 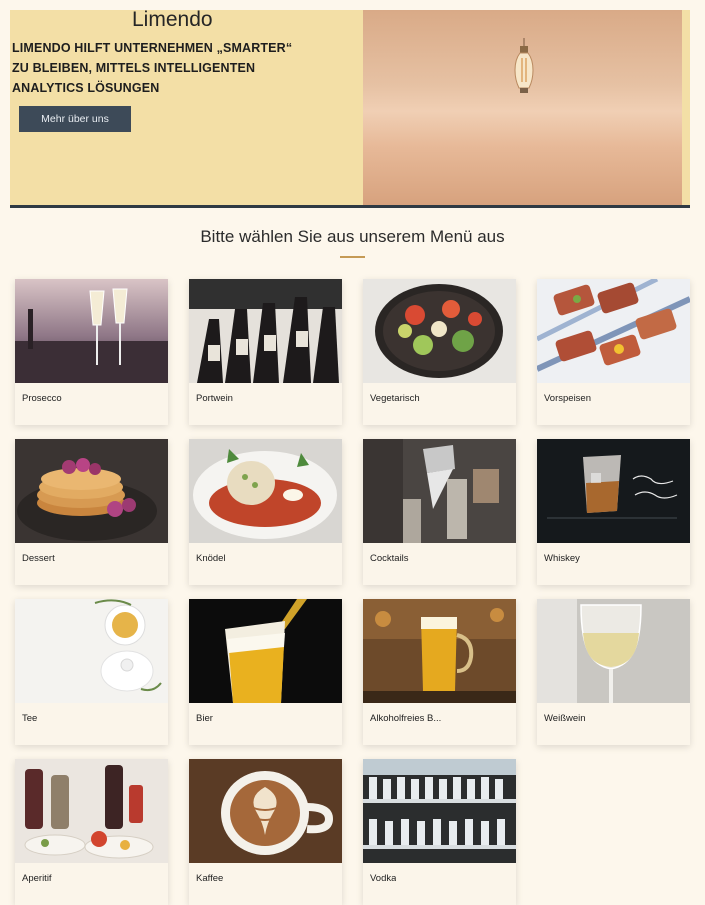 I want to click on menu-card-knoedel: Knödel, so click(x=265, y=512).